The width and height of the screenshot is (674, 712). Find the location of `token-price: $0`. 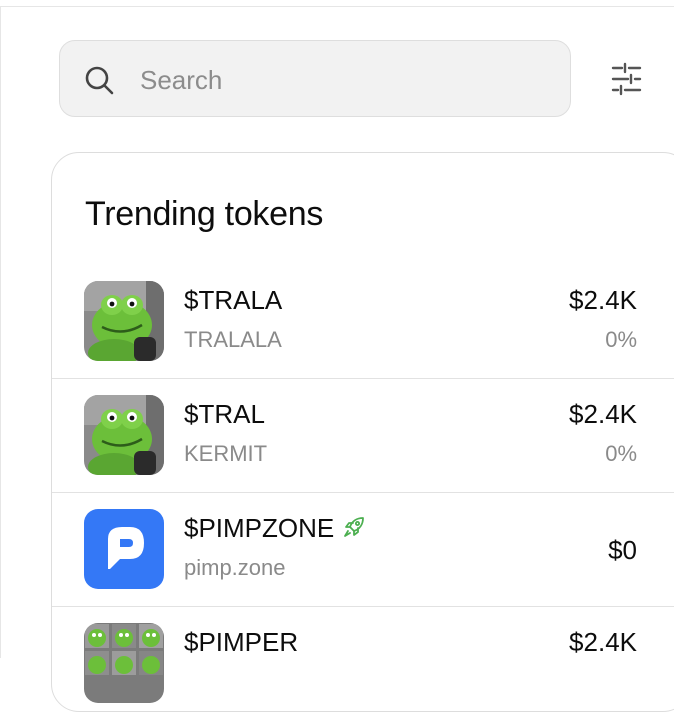

token-price: $0 is located at coordinates (622, 550).